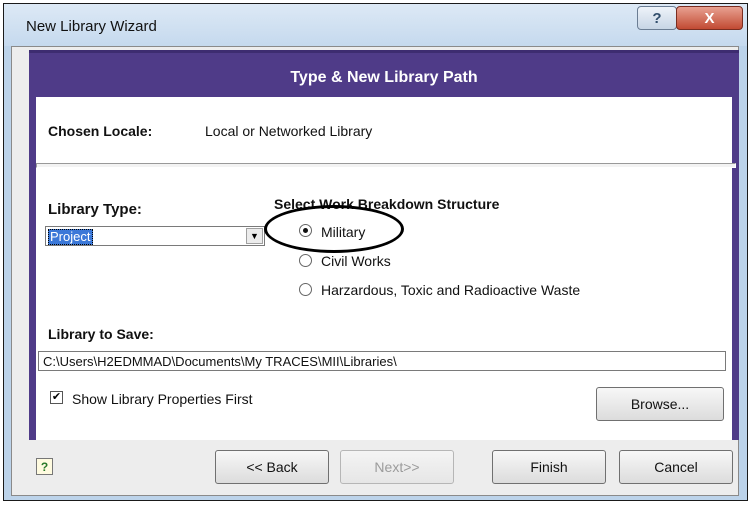  What do you see at coordinates (91, 26) in the screenshot?
I see `window-title: New Library Wizard` at bounding box center [91, 26].